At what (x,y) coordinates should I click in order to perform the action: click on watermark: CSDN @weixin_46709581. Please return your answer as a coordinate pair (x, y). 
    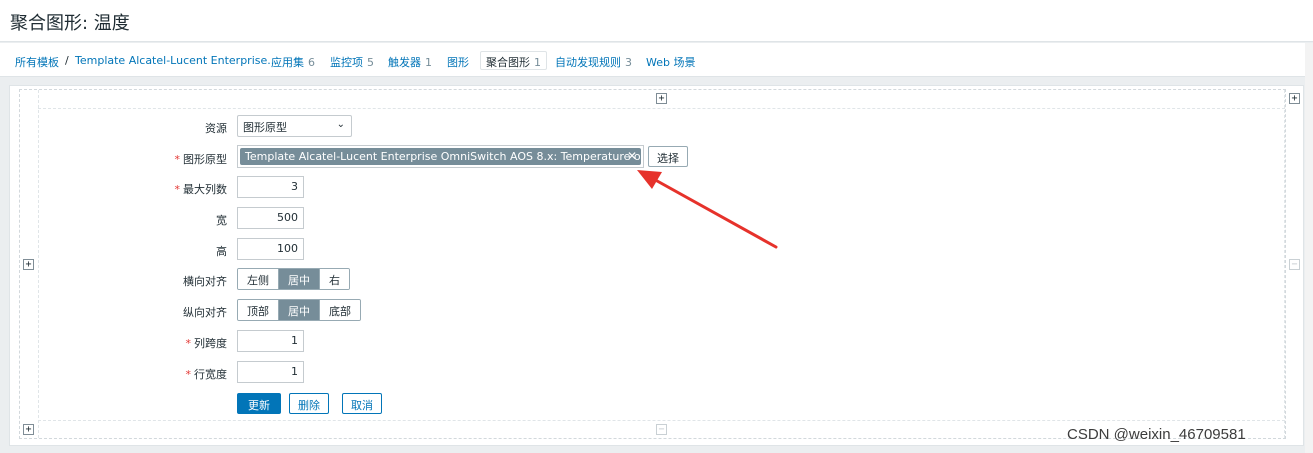
    Looking at the image, I should click on (1156, 434).